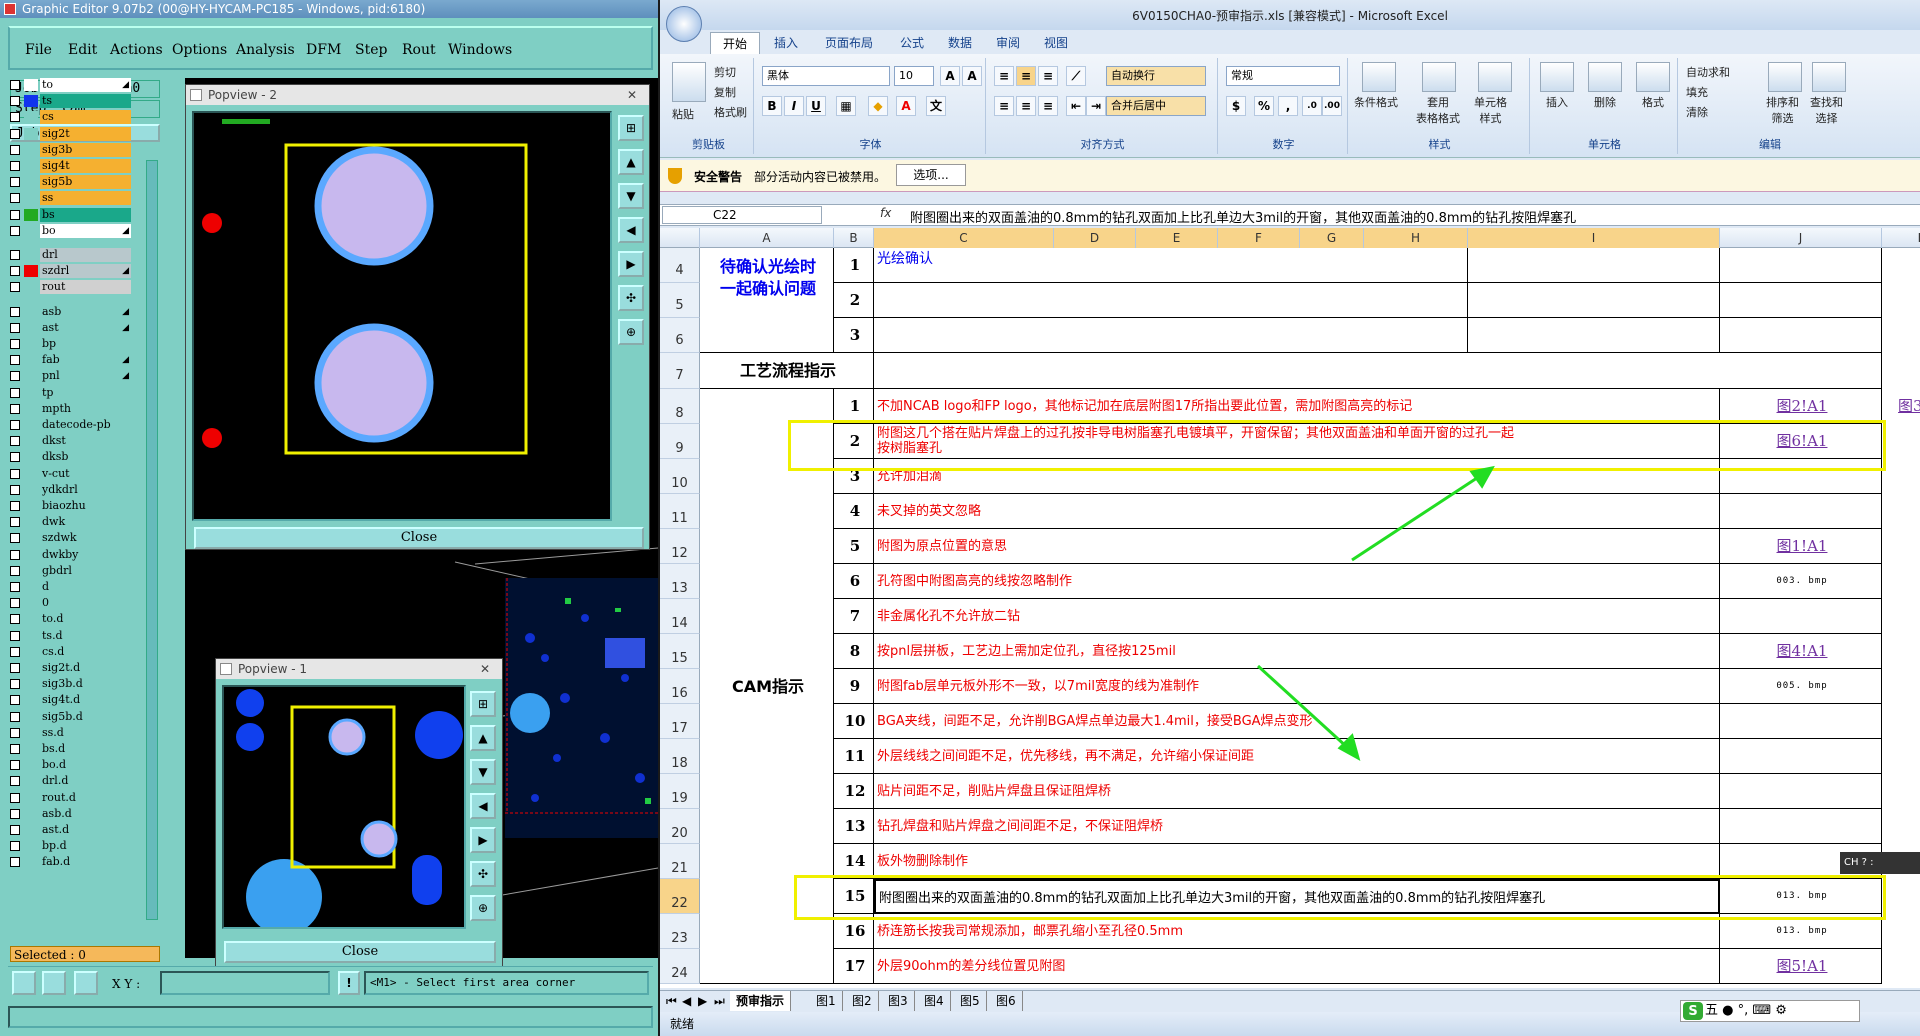 Image resolution: width=1920 pixels, height=1036 pixels. Describe the element at coordinates (1297, 511) in the screenshot. I see `item-text: 未叉掉的英文忽略` at that location.